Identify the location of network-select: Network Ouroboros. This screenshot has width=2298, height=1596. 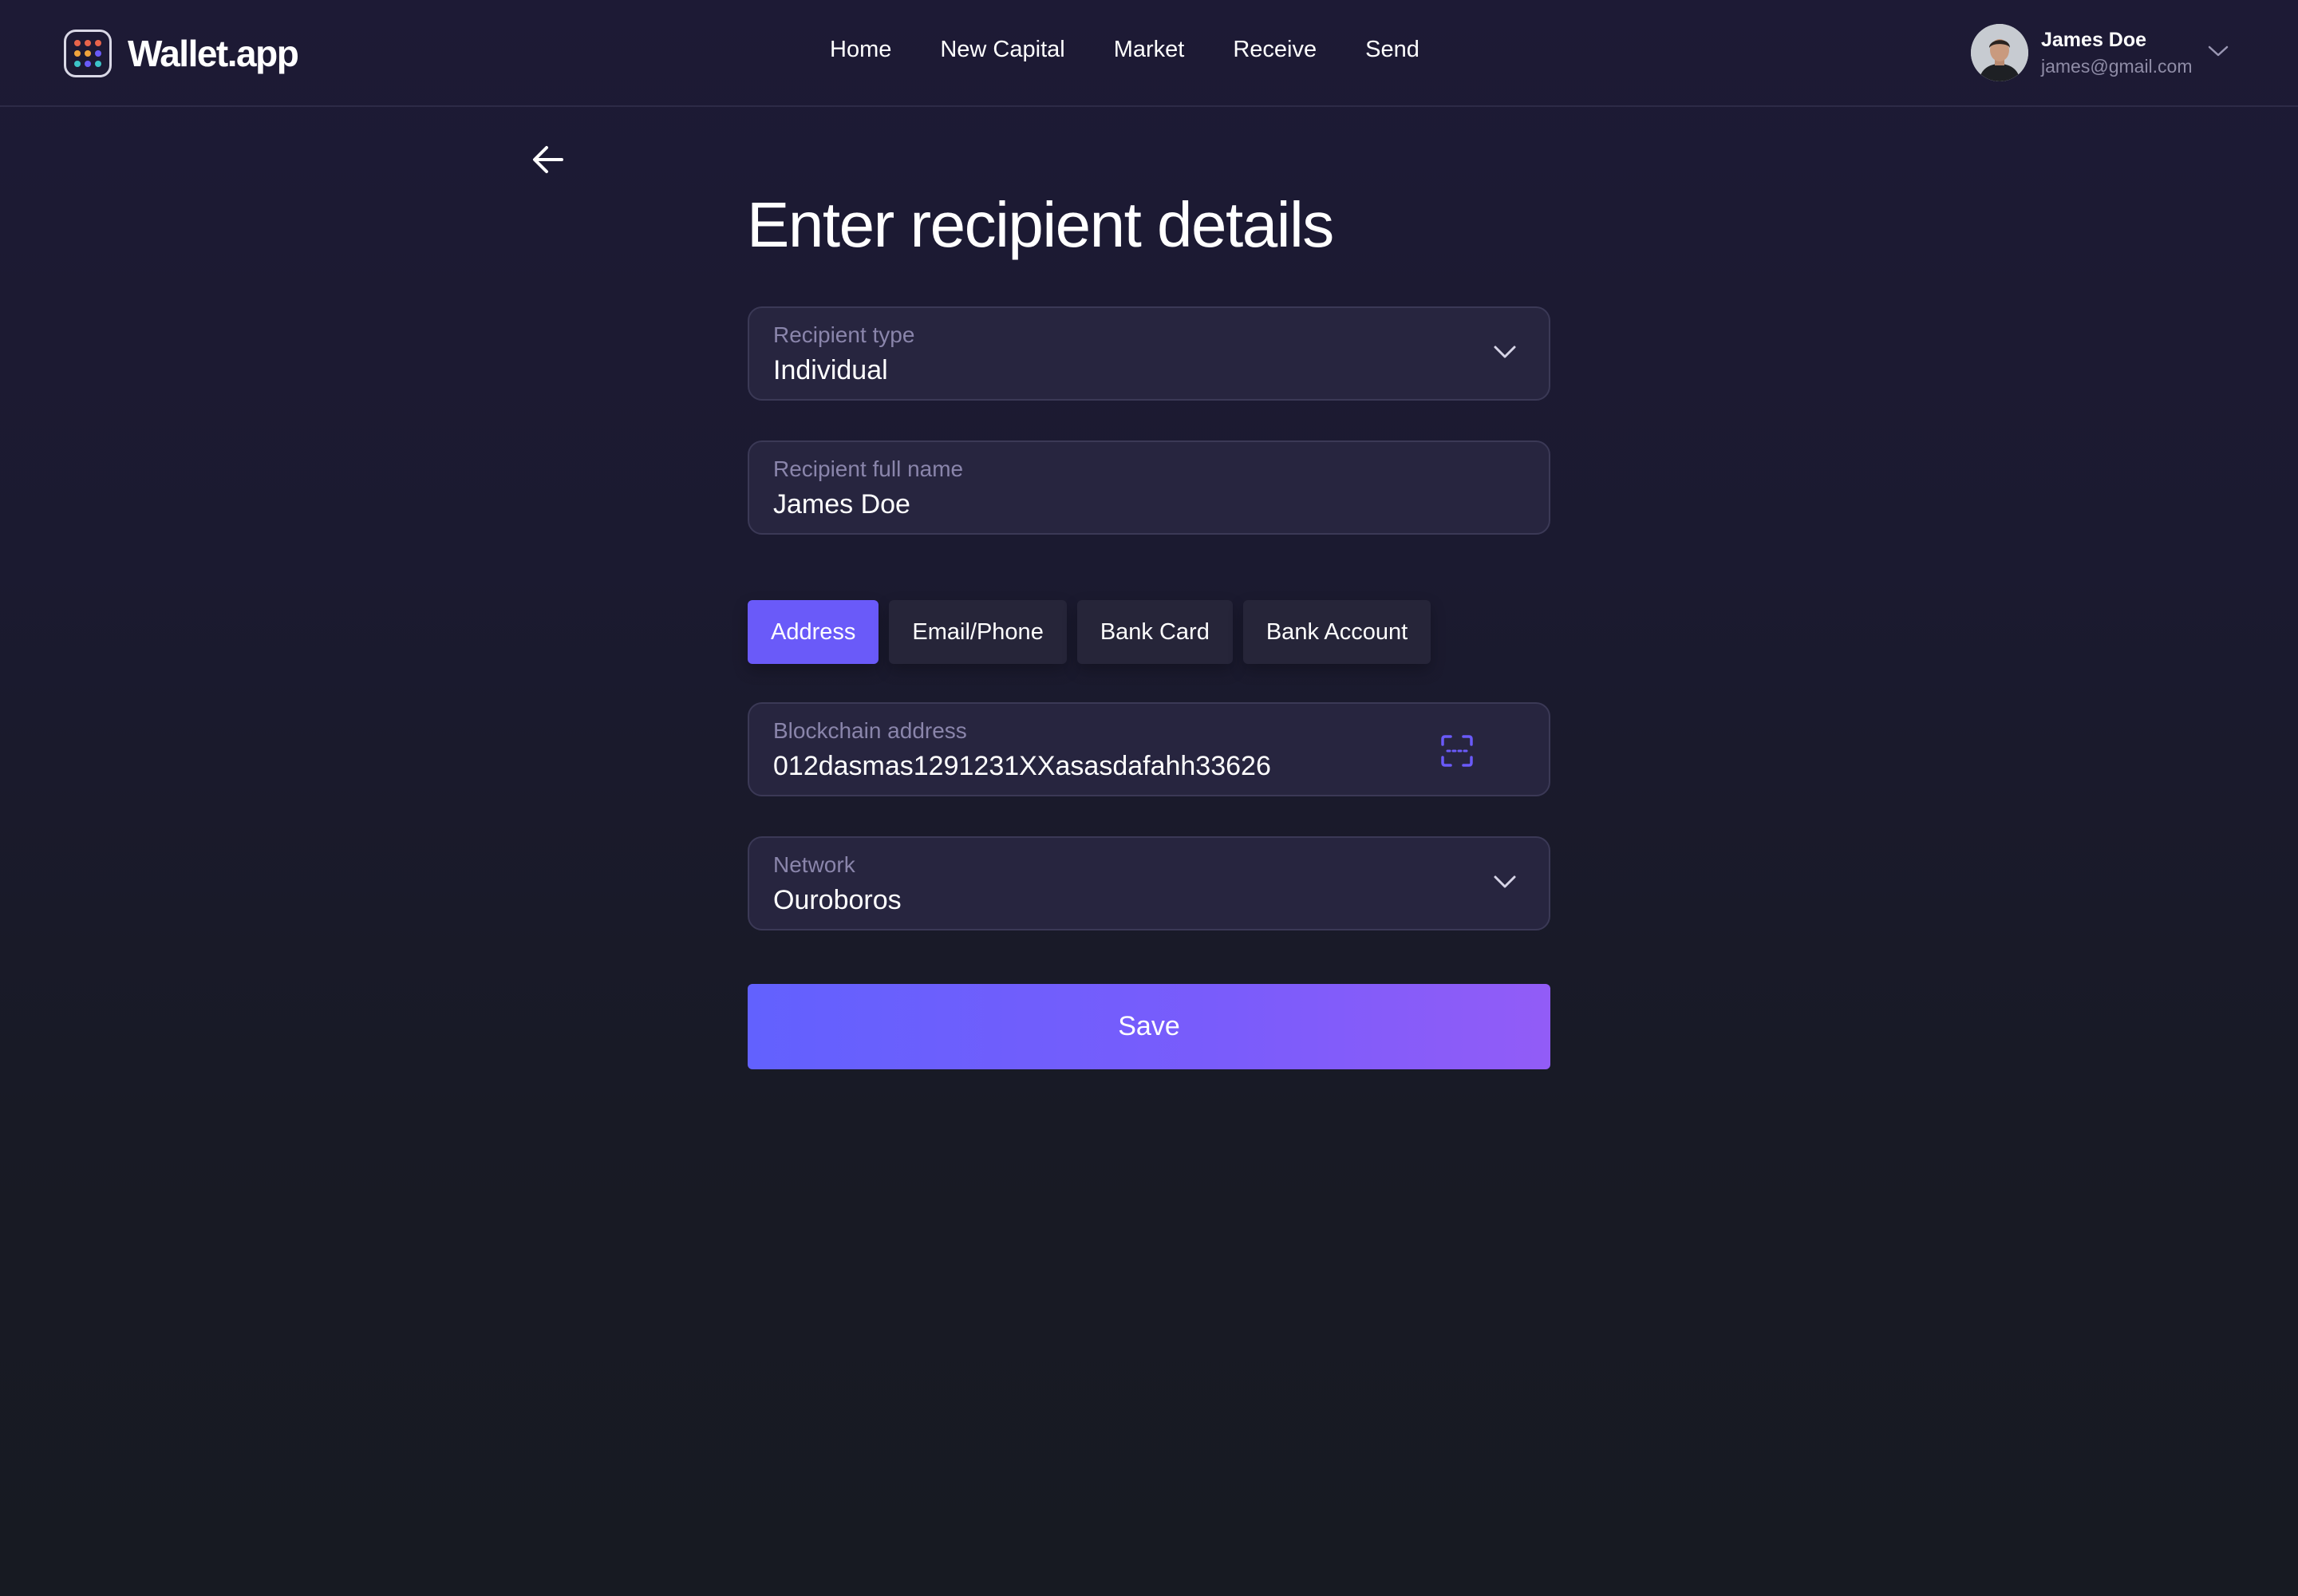
(1149, 883).